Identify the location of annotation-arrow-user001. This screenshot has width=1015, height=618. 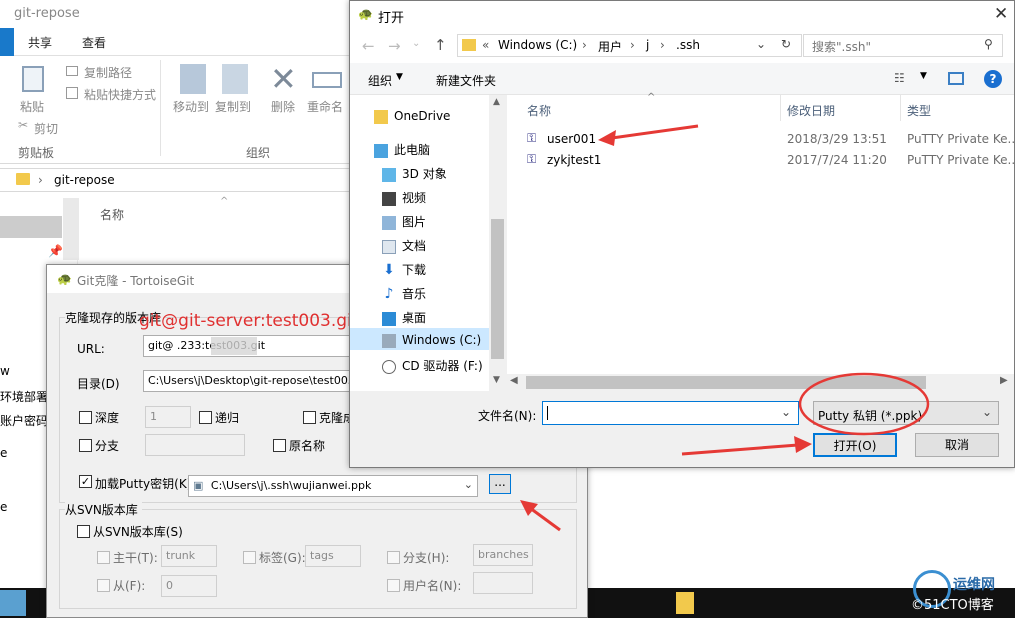
(655, 132).